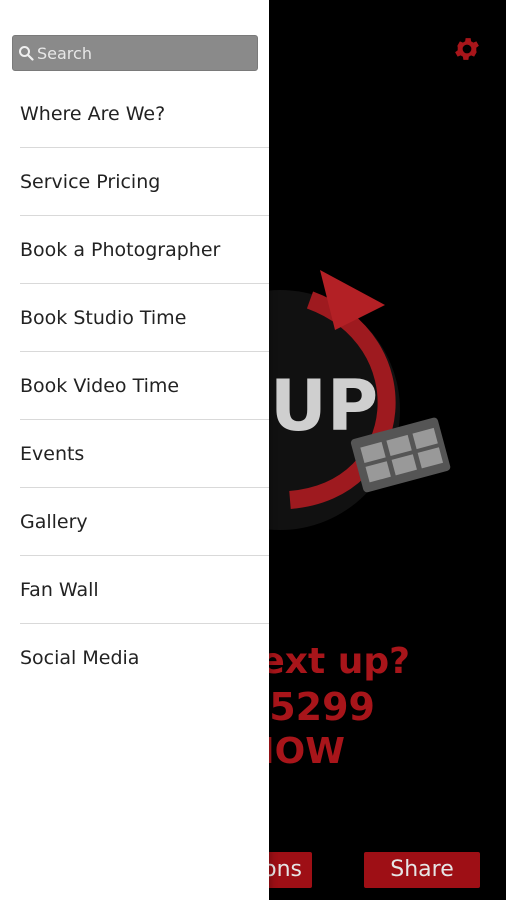 This screenshot has height=900, width=506. Describe the element at coordinates (422, 870) in the screenshot. I see `share-button: Share` at that location.